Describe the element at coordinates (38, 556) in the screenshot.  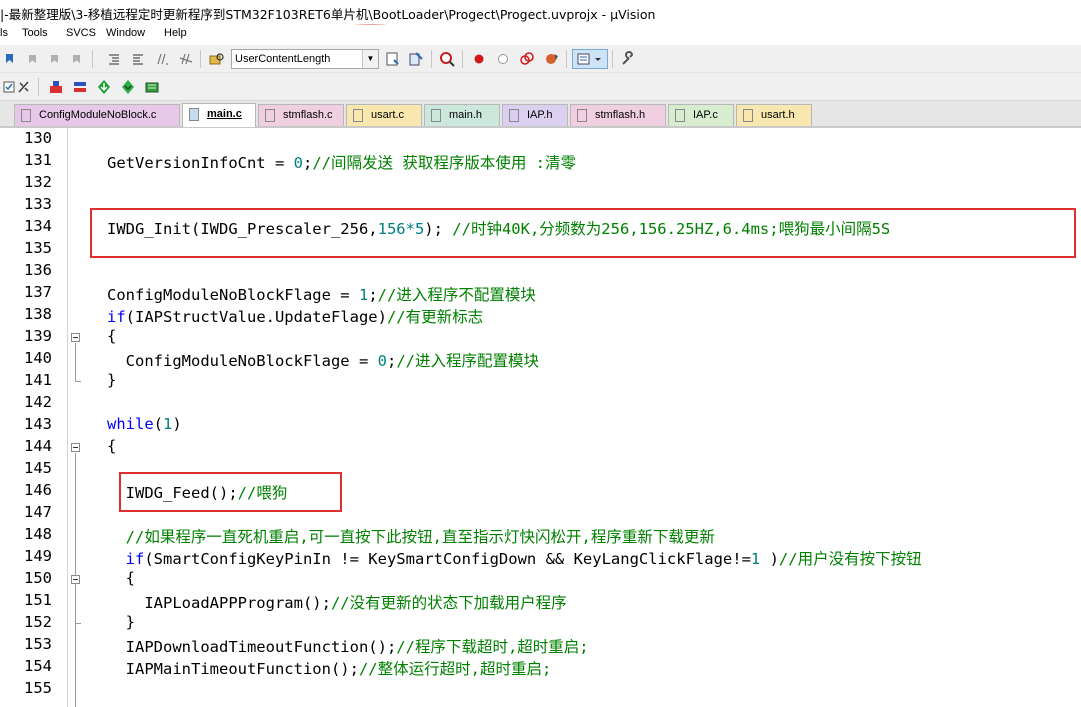
I see `line-number: 149` at that location.